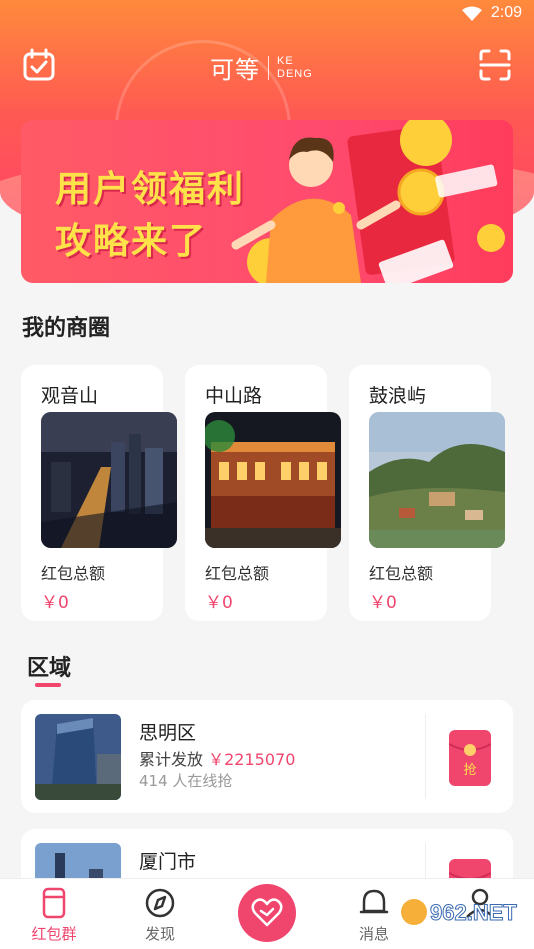 The height and width of the screenshot is (949, 534). What do you see at coordinates (70, 396) in the screenshot?
I see `circle-name: 观音山` at bounding box center [70, 396].